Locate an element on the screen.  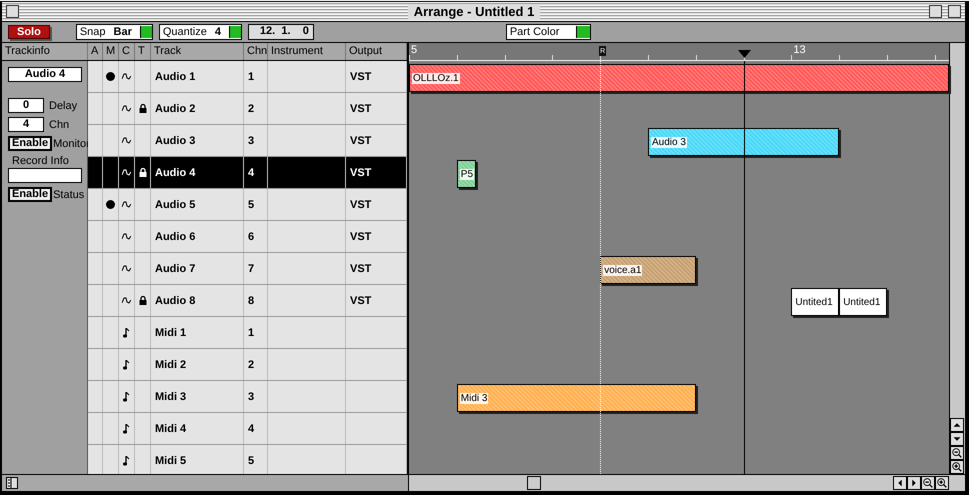
zoom-box is located at coordinates (935, 11).